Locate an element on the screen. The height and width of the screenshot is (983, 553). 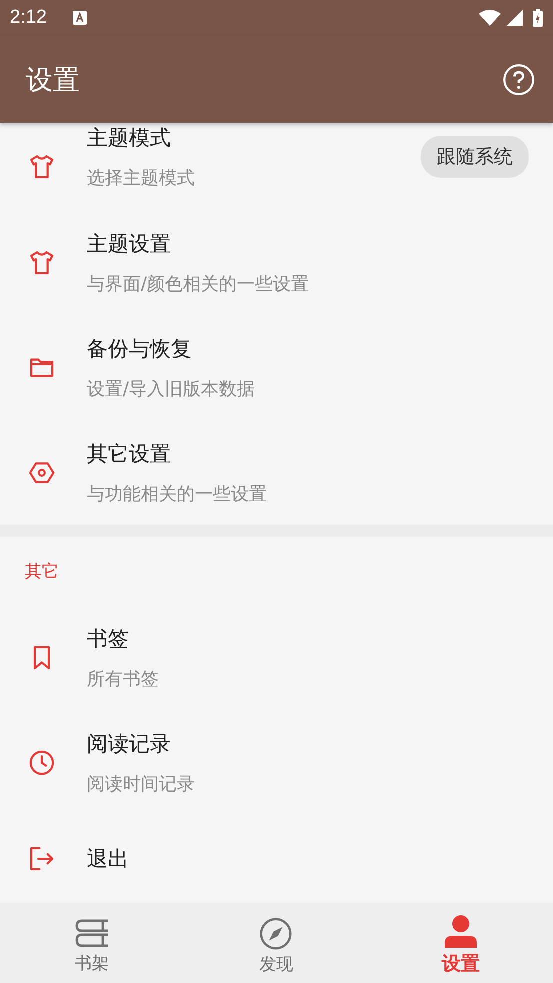
theme-mode-chip: 跟随系统 is located at coordinates (475, 157).